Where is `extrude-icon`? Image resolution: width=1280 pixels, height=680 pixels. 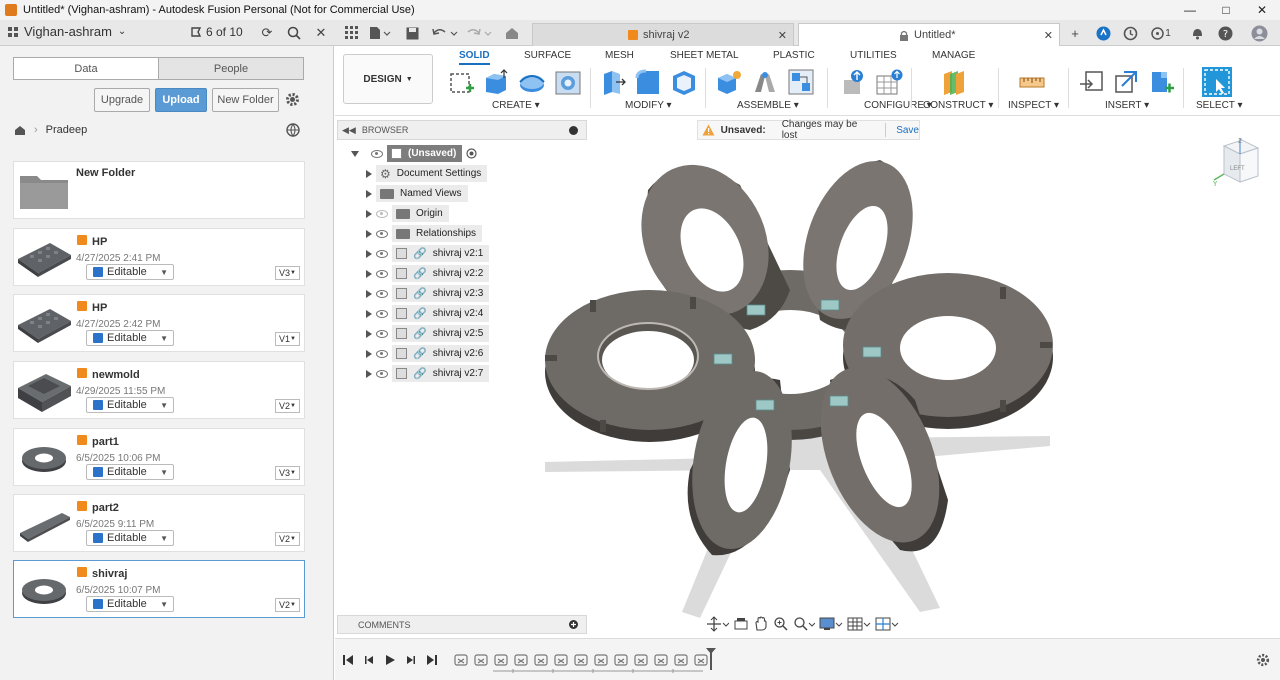
extrude-icon is located at coordinates (496, 82).